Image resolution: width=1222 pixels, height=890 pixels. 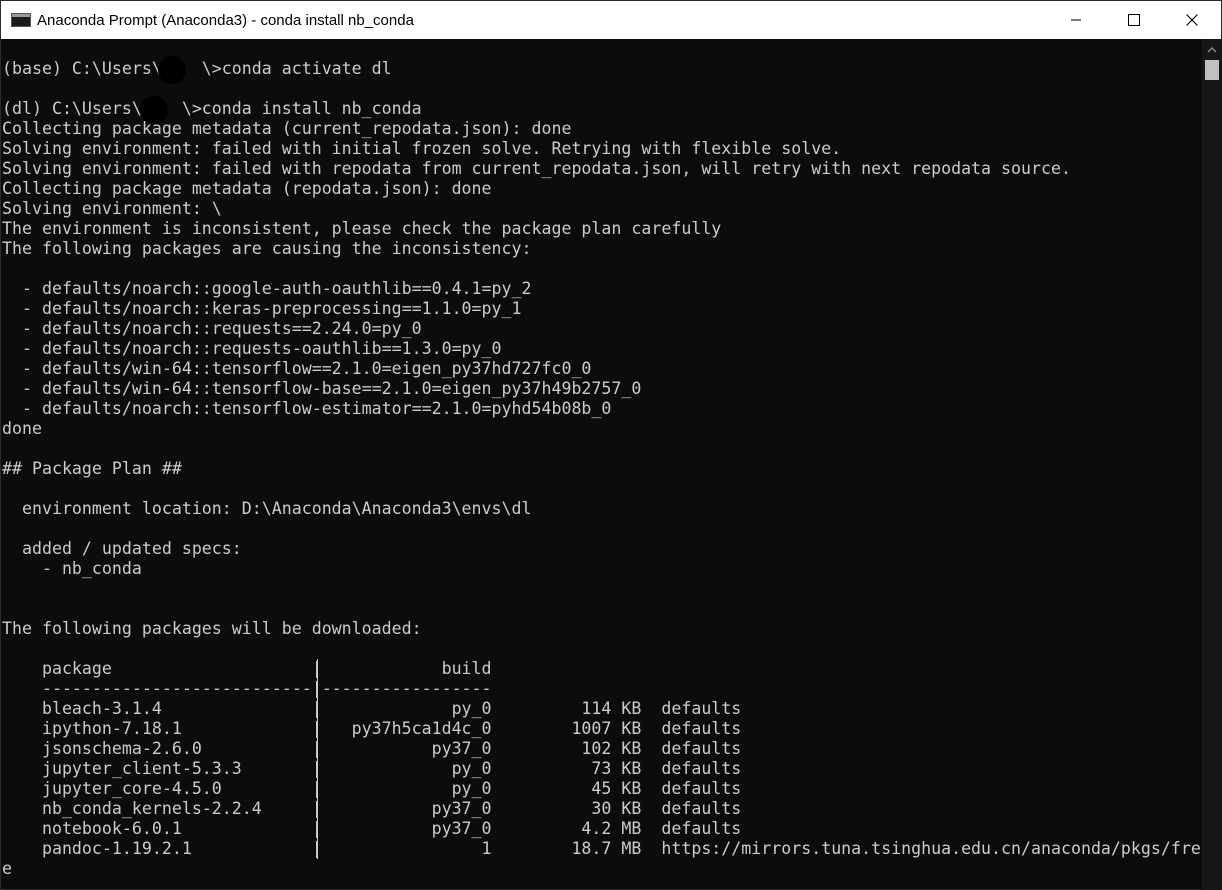 What do you see at coordinates (122, 548) in the screenshot?
I see `console-line: added / updated specs:` at bounding box center [122, 548].